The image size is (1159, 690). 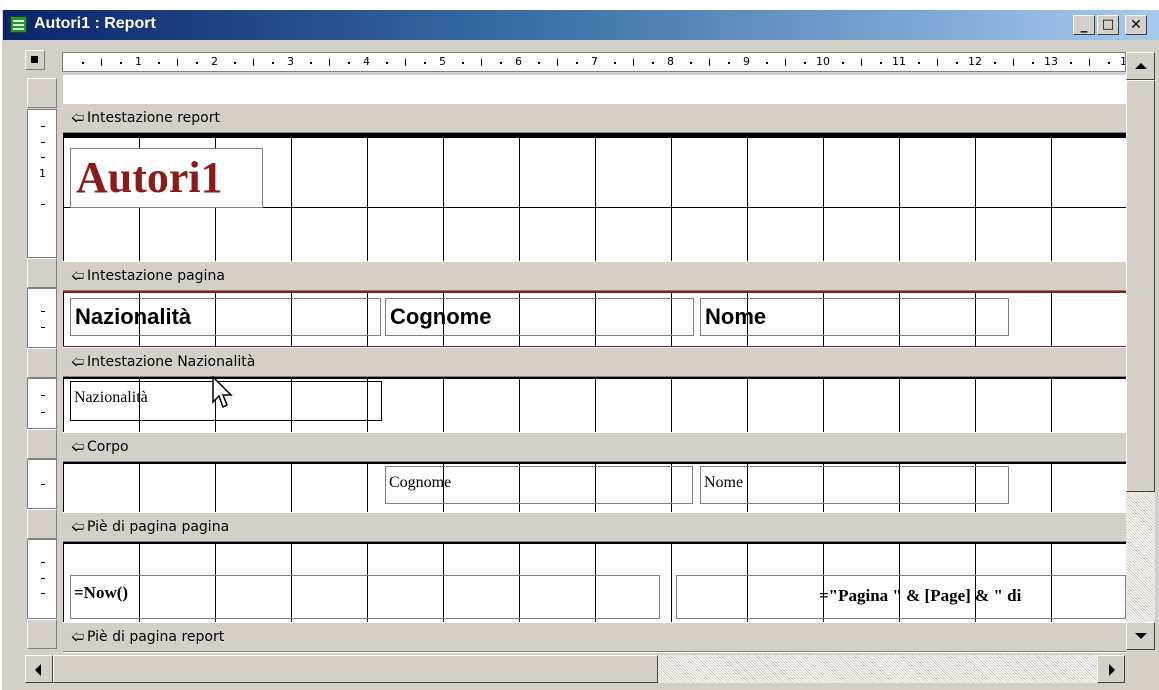 I want to click on section-label: Piè di pagina report, so click(x=156, y=637).